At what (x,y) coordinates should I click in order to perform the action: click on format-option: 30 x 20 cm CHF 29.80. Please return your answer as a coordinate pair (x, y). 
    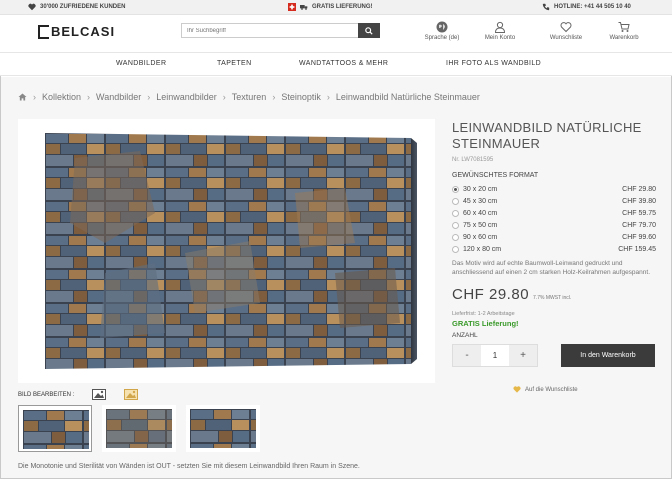
    Looking at the image, I should click on (554, 189).